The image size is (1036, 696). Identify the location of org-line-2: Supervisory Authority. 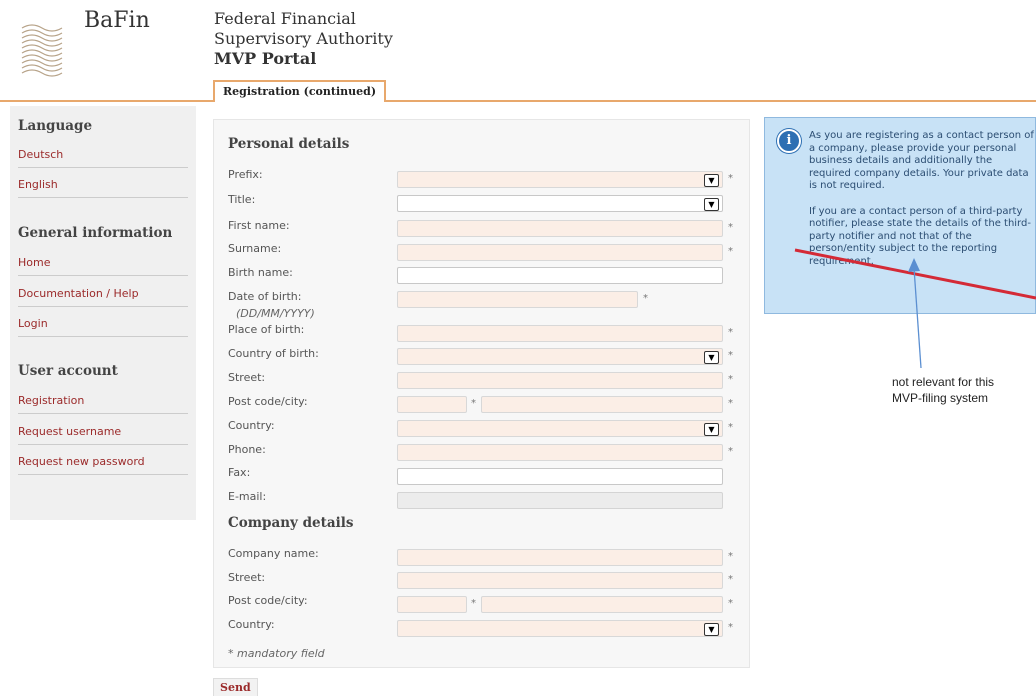
(303, 38).